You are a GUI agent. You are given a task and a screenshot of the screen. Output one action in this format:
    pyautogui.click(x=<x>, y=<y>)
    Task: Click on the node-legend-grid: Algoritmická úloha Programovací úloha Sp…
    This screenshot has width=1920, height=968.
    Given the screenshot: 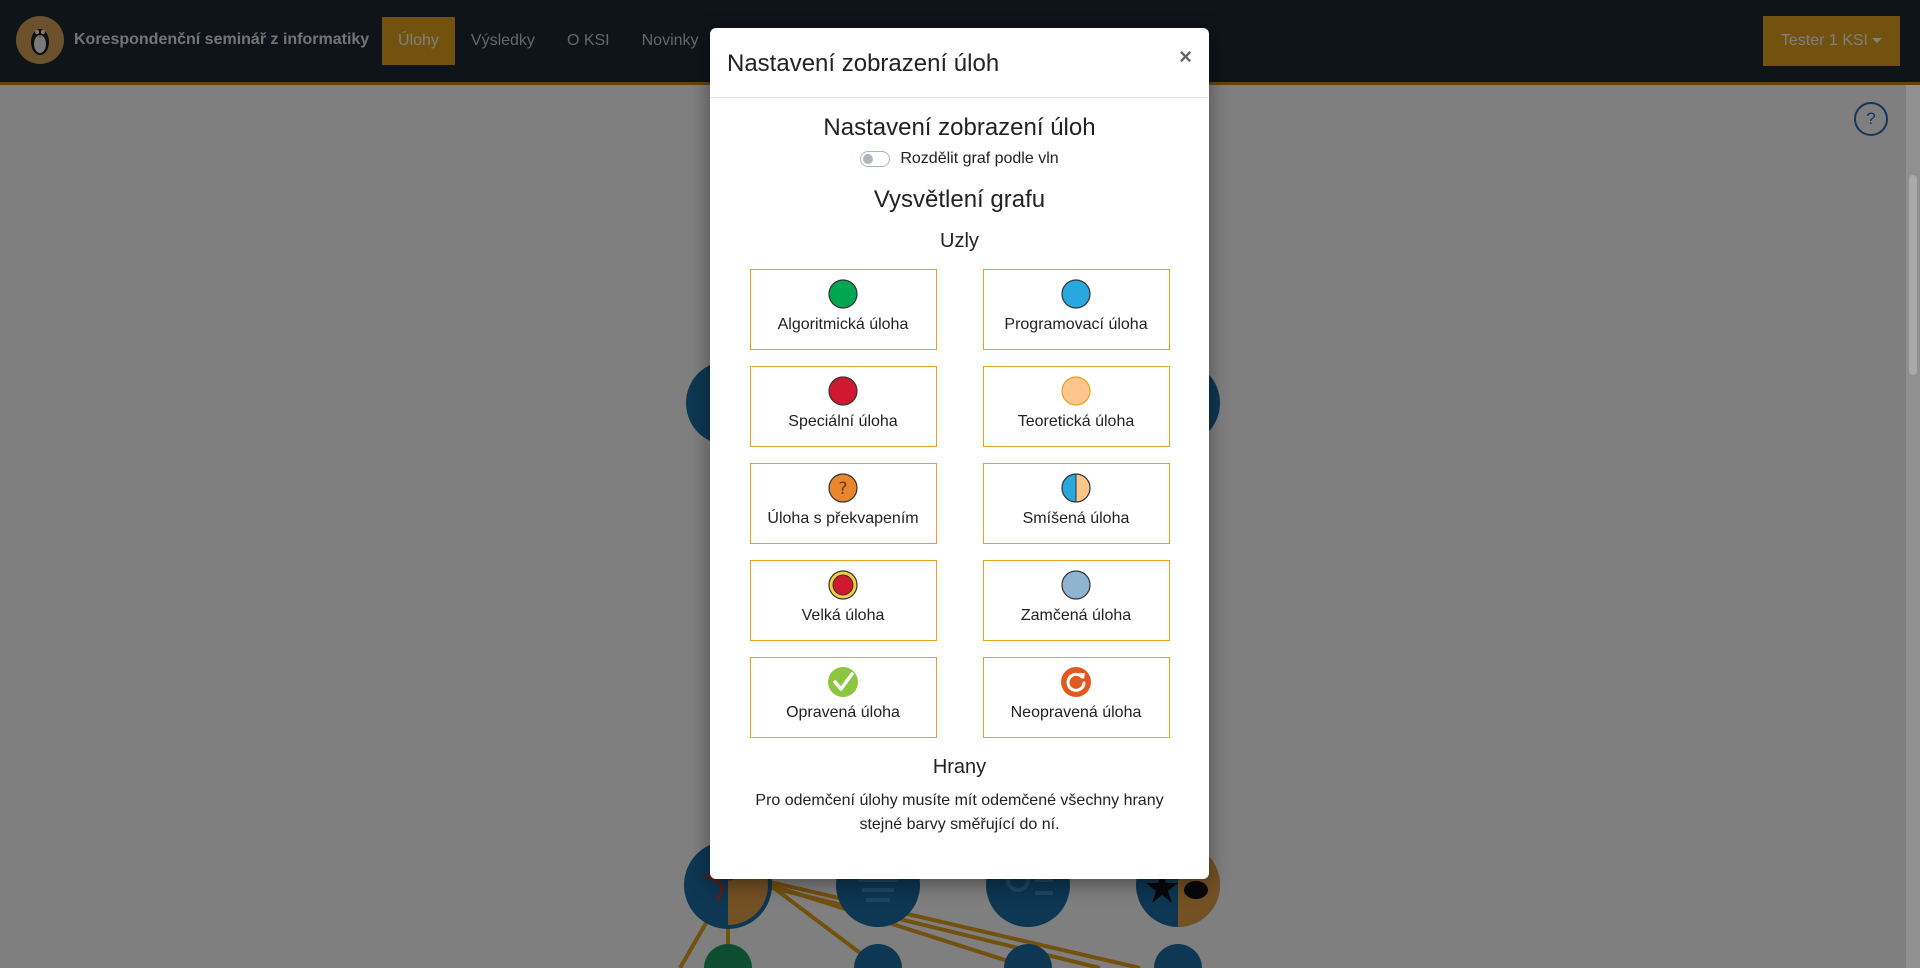 What is the action you would take?
    pyautogui.click(x=959, y=503)
    